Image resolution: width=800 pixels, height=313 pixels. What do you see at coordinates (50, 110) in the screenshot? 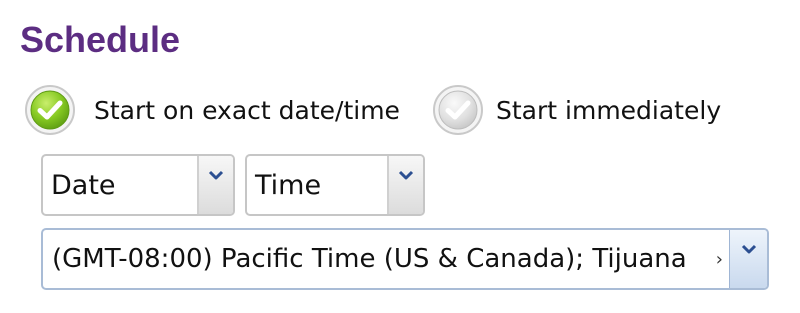
I see `check-circle-green-icon` at bounding box center [50, 110].